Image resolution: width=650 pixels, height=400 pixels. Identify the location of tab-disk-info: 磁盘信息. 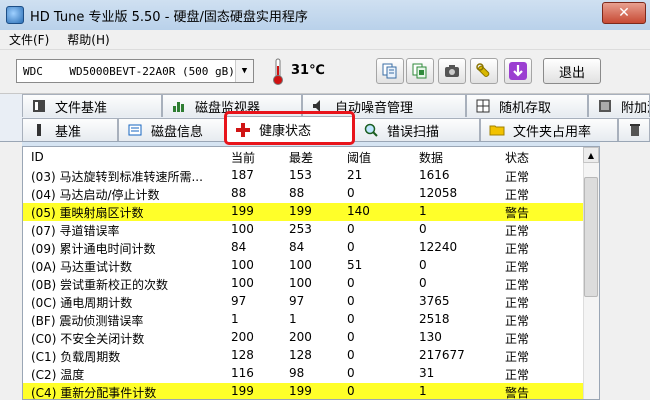
(172, 129).